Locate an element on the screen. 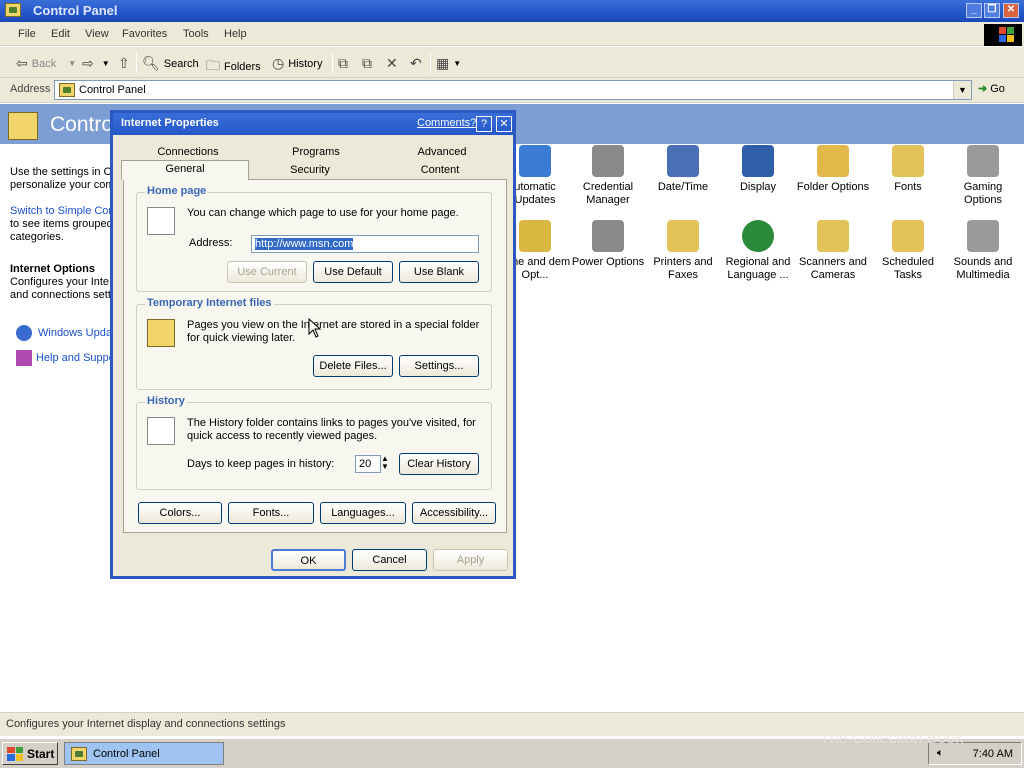 This screenshot has height=768, width=1024. history-text-line2: quick access to recently viewed pages. is located at coordinates (282, 436).